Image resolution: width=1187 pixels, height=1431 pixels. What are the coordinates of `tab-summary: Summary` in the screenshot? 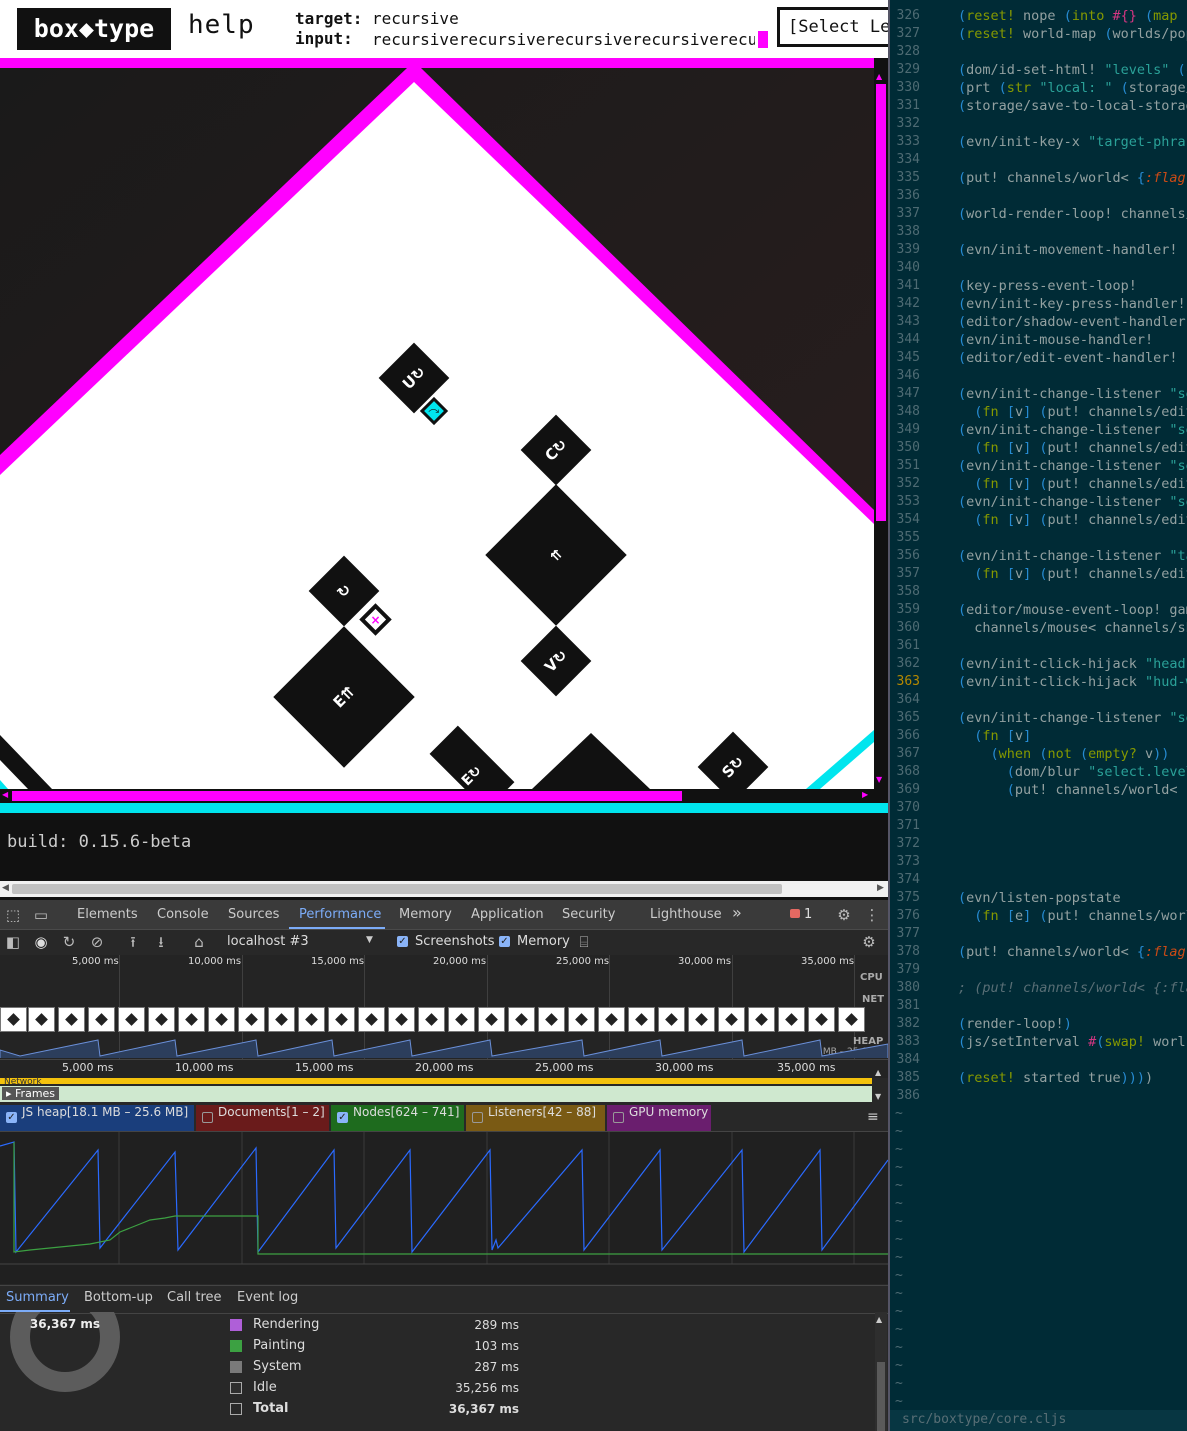 It's located at (37, 1297).